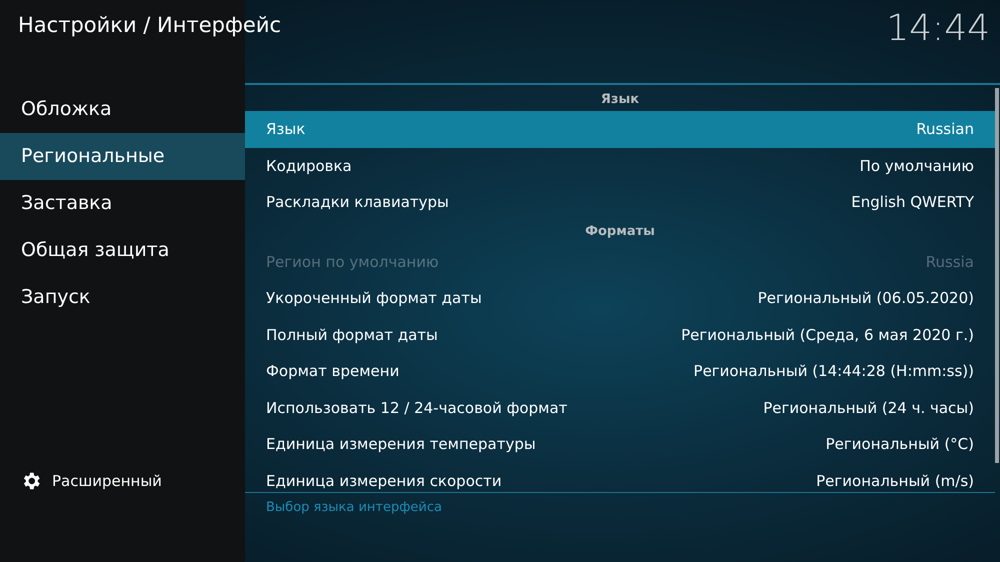  I want to click on setting-label: Полный формат даты, so click(352, 335).